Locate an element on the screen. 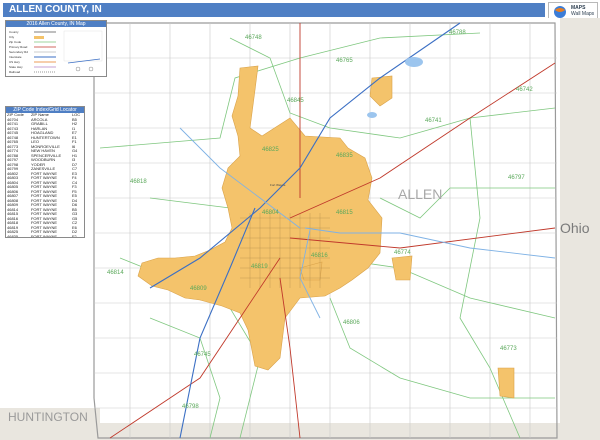  zip-label: 46788 is located at coordinates (457, 33).